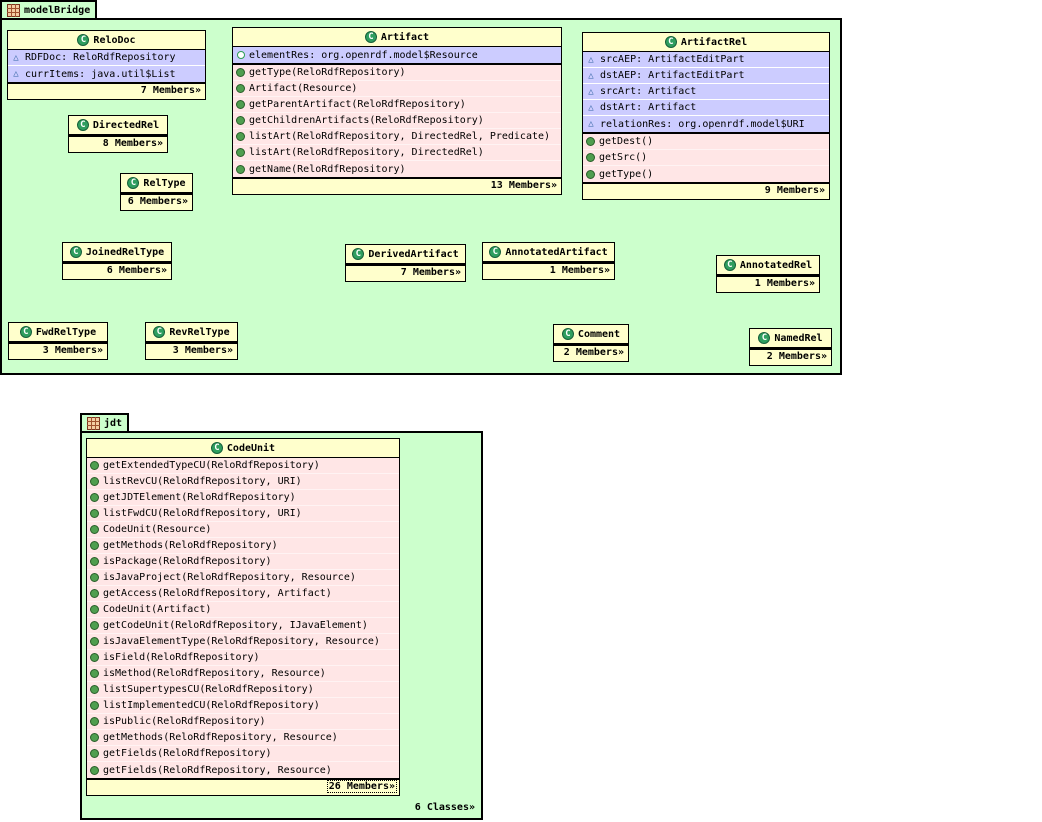  Describe the element at coordinates (105, 422) in the screenshot. I see `package-tab-jdt: jdt` at that location.